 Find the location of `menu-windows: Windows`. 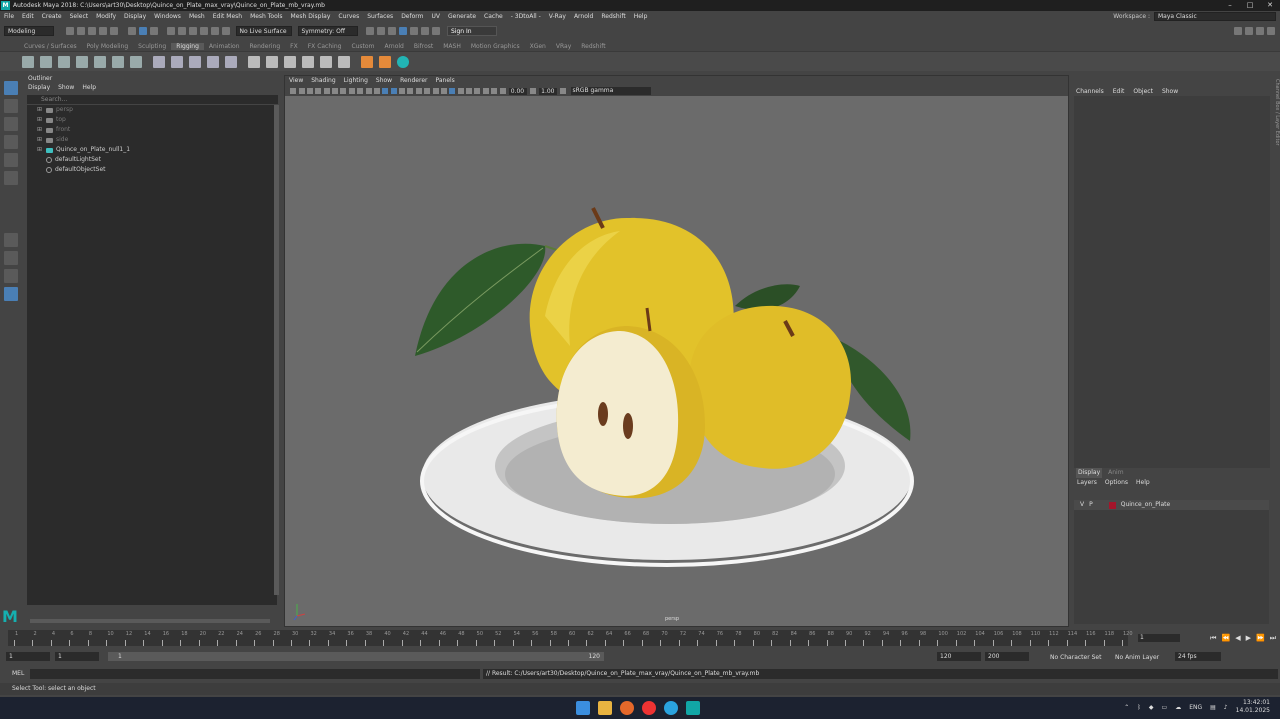

menu-windows: Windows is located at coordinates (167, 16).